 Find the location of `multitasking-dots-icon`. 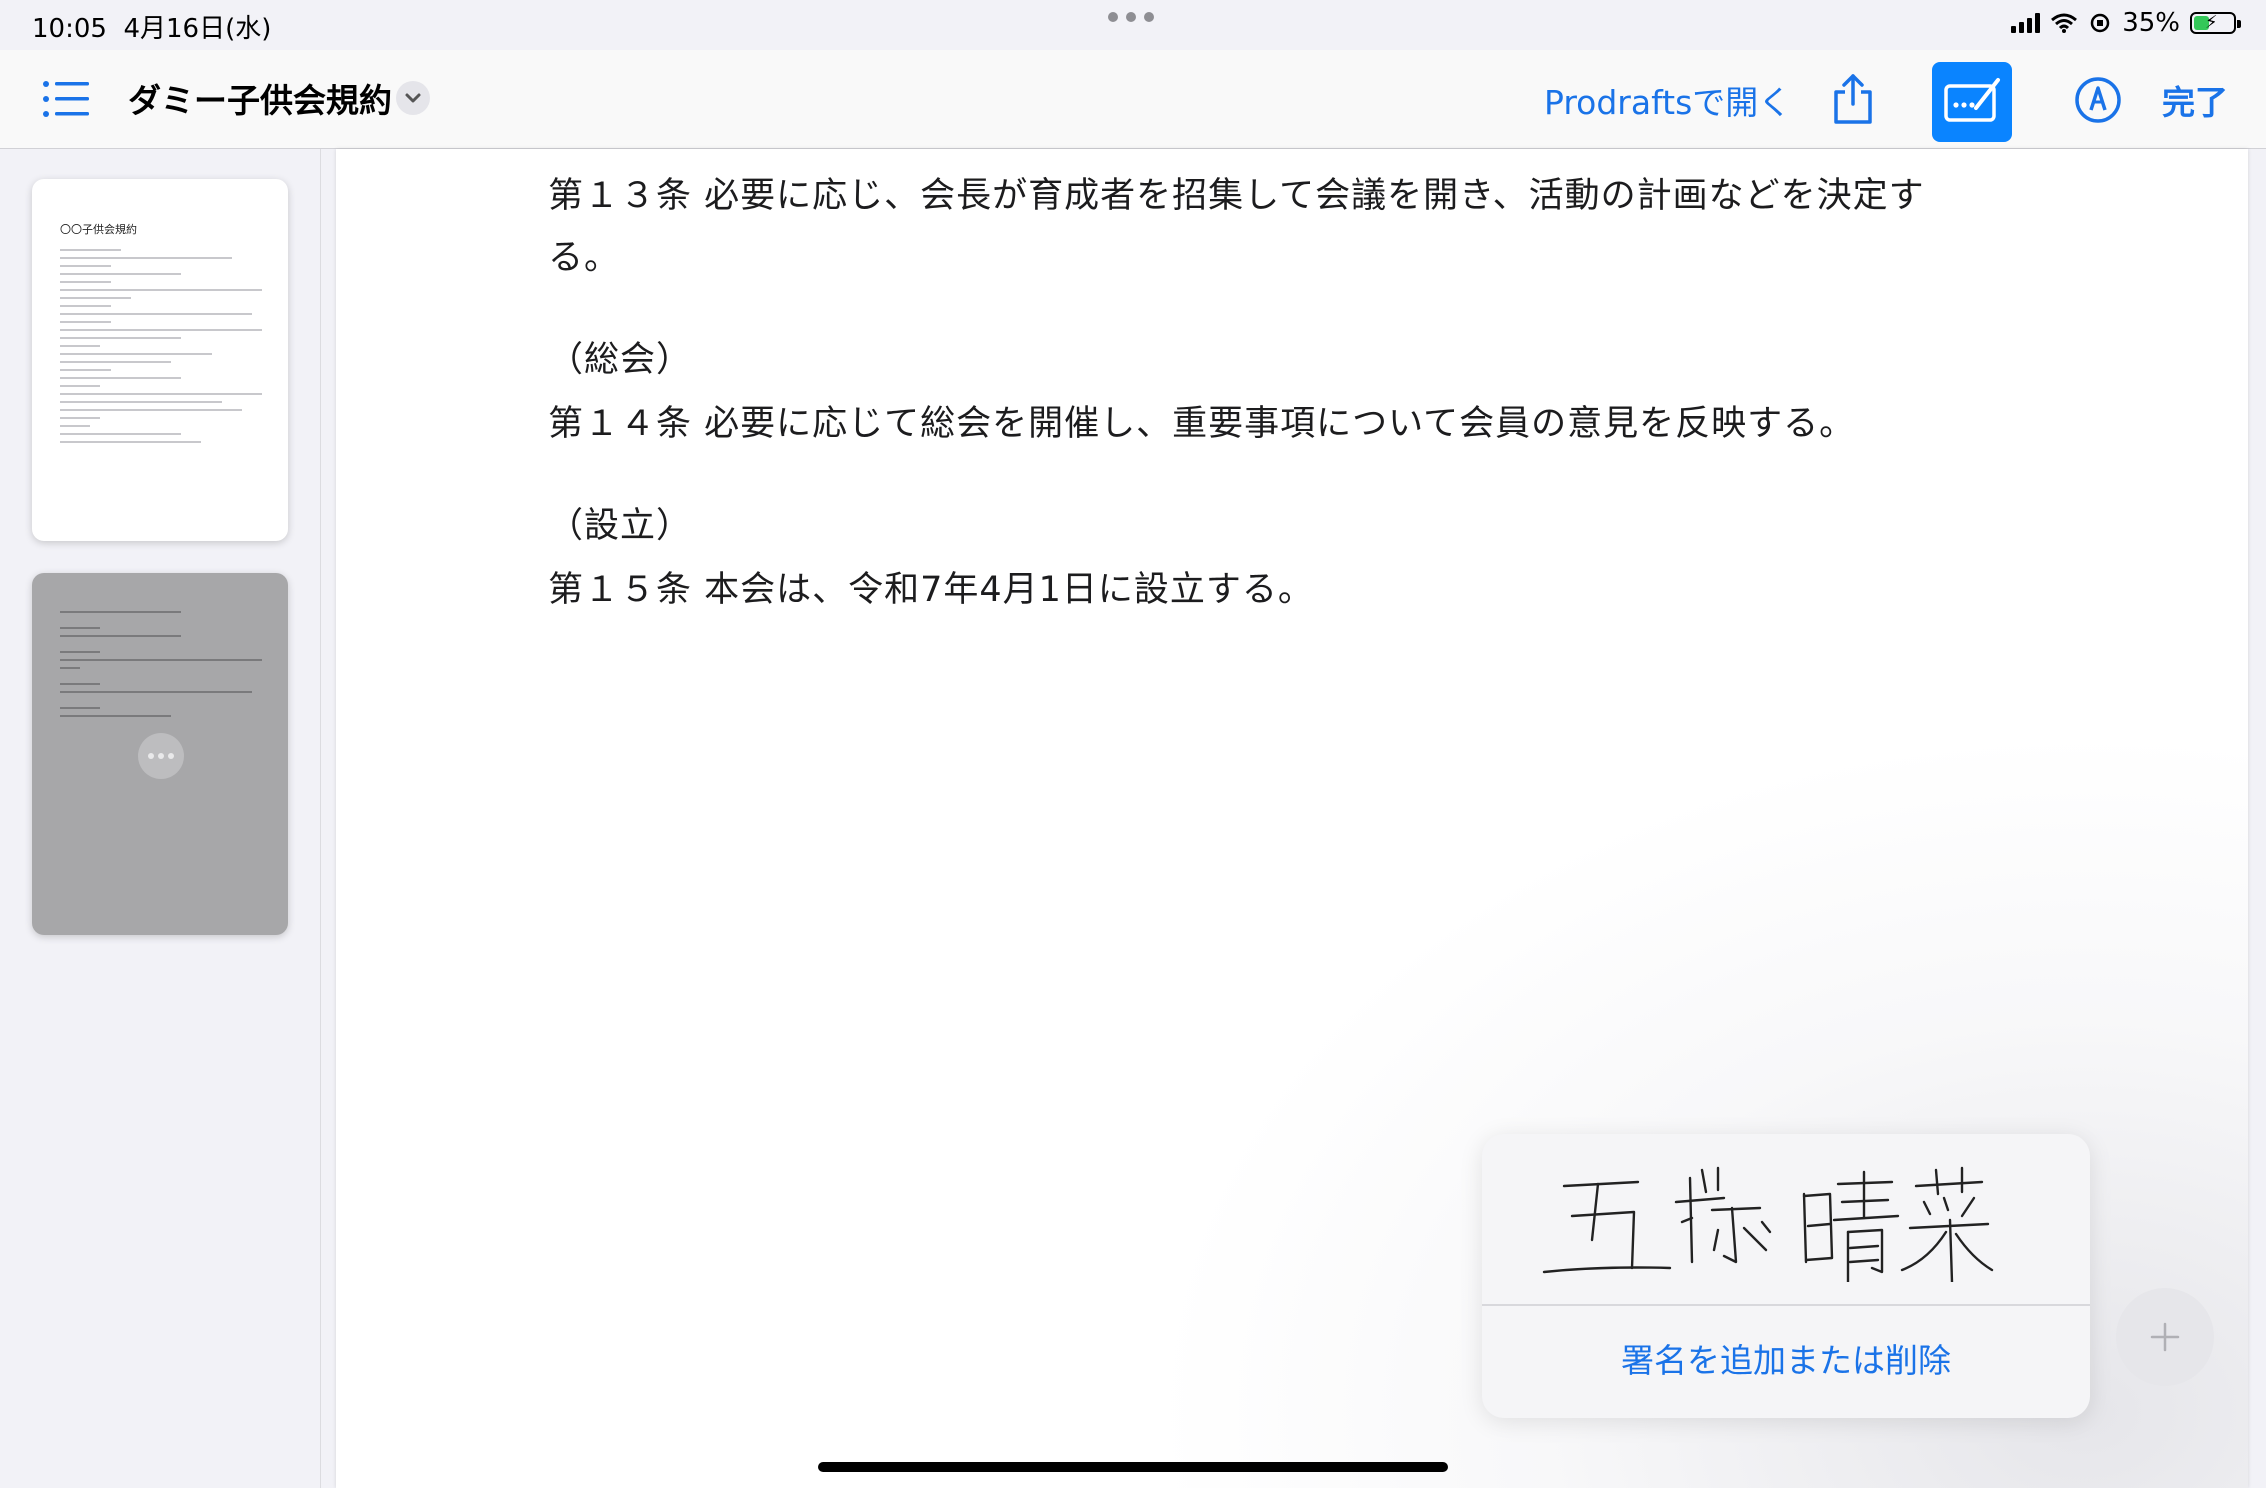

multitasking-dots-icon is located at coordinates (1131, 17).